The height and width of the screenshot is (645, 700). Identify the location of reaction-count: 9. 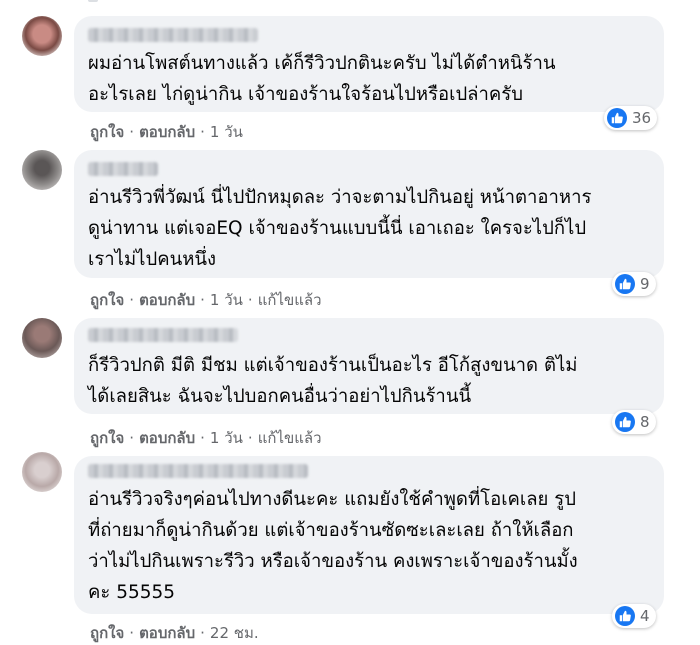
(634, 284).